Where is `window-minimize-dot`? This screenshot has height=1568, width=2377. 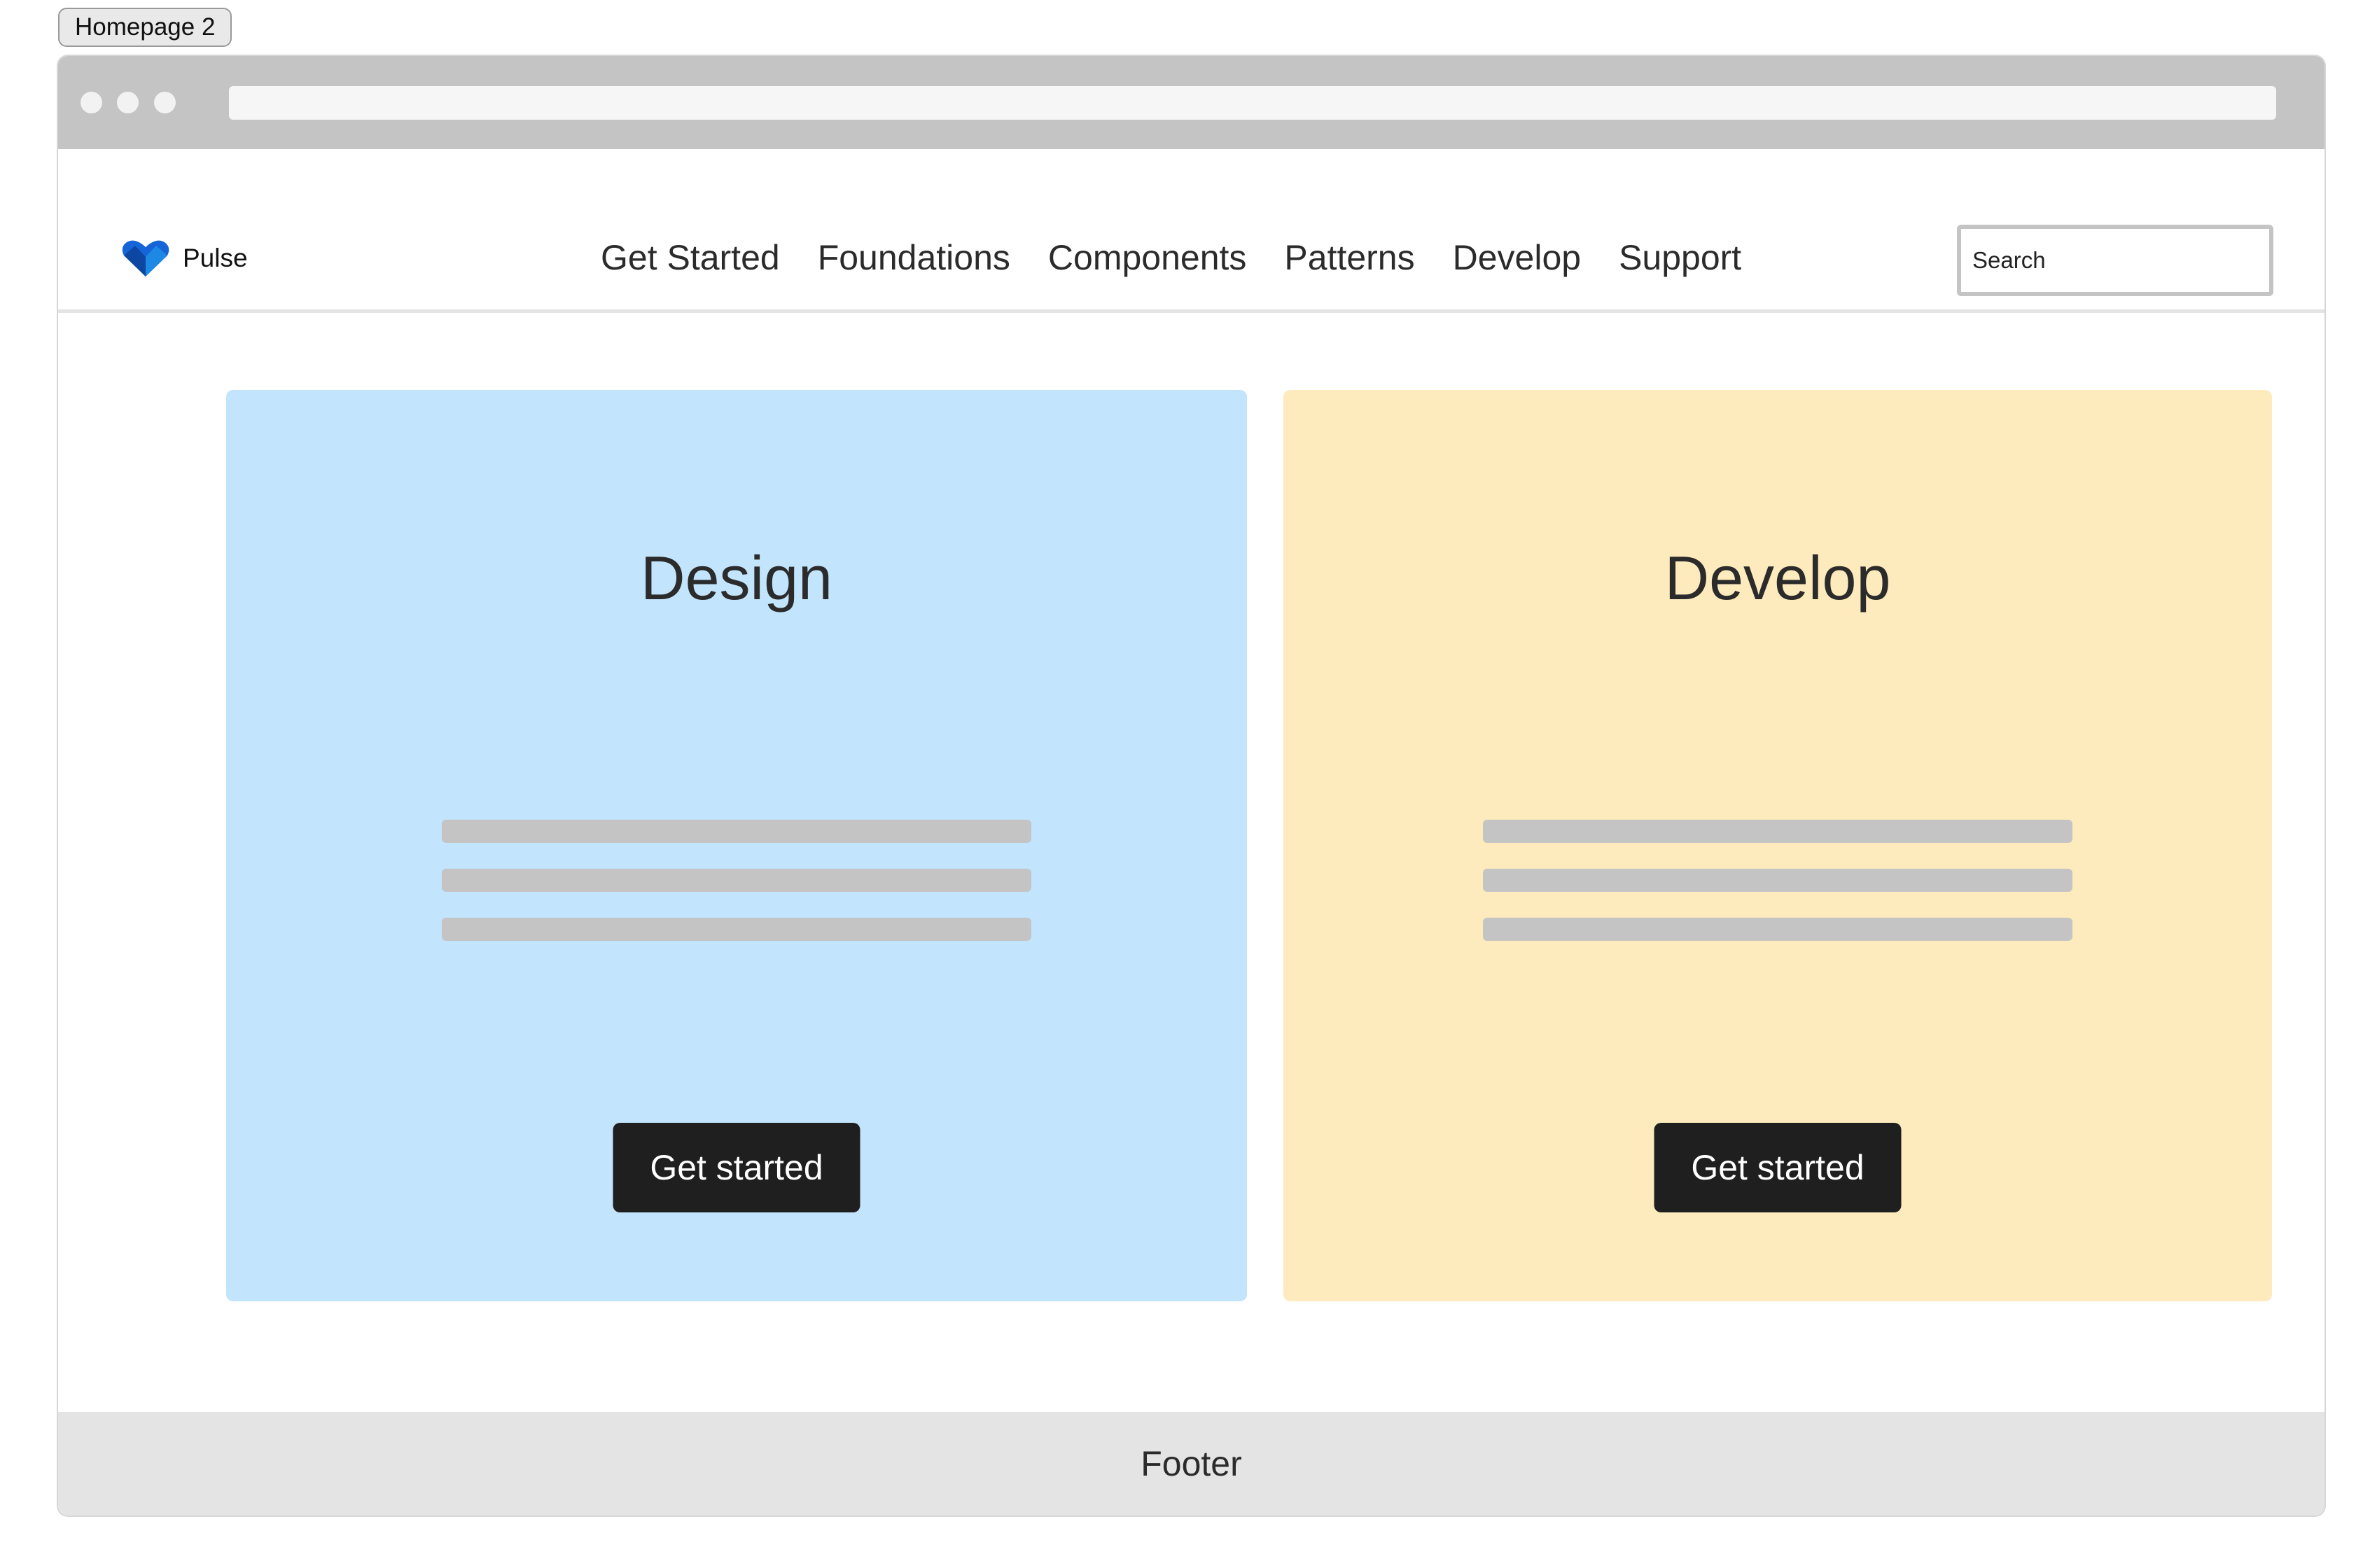
window-minimize-dot is located at coordinates (128, 102).